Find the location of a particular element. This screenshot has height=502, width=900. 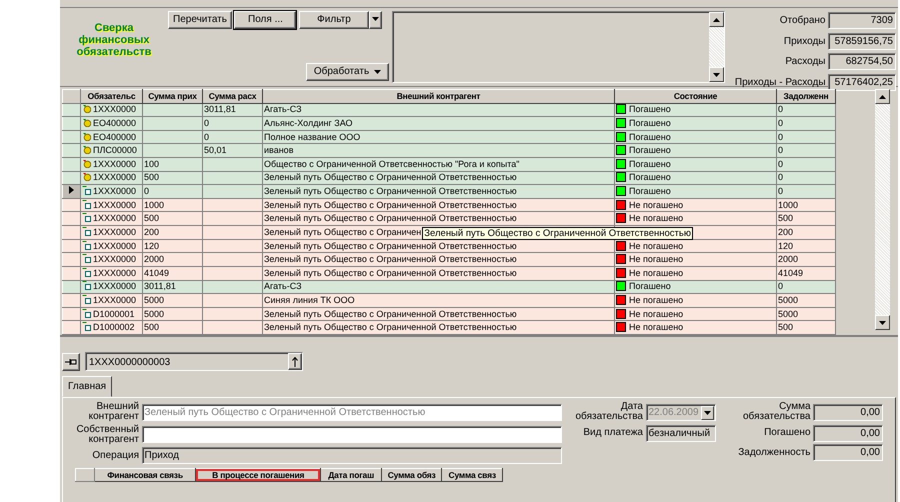

table-row: 1XXX0000 500 Зеленый путь Общество с Ограниченной Ответственностью Погашено 0 is located at coordinates (449, 178).